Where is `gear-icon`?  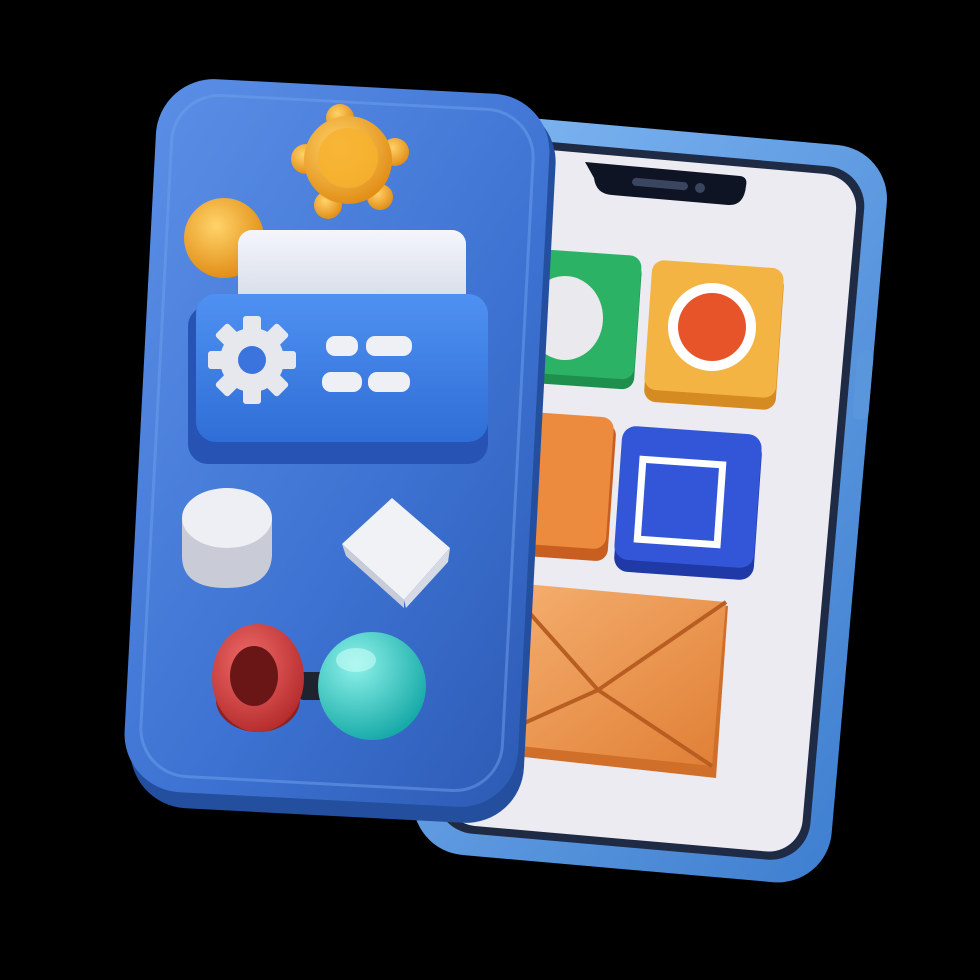
gear-icon is located at coordinates (252, 360).